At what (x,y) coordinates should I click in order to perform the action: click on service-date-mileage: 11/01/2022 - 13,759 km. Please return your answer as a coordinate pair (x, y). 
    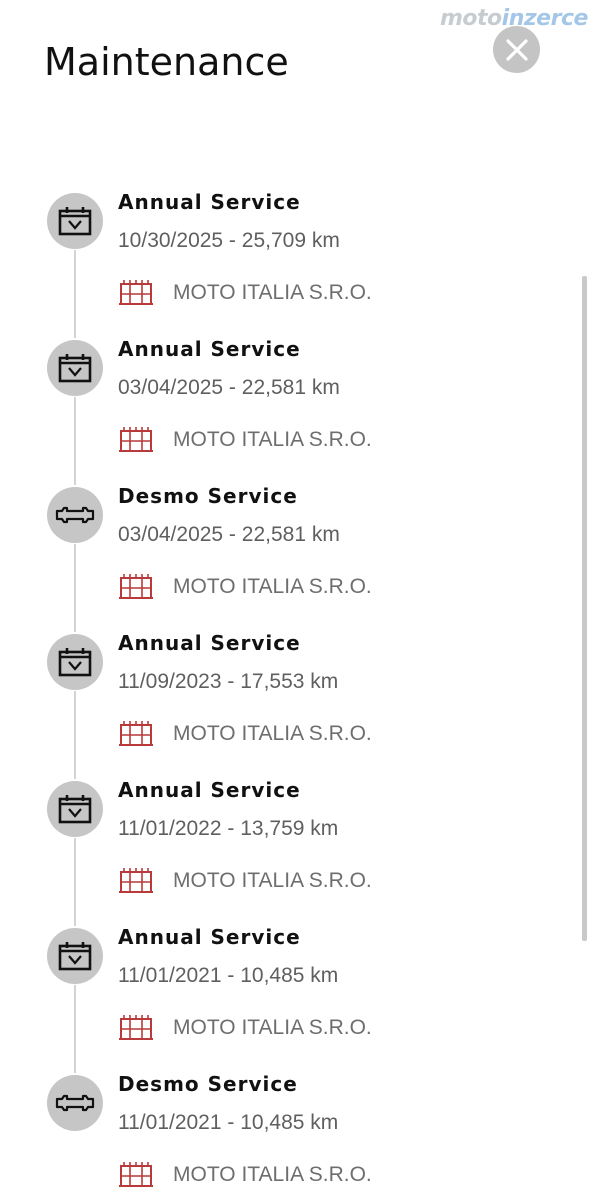
    Looking at the image, I should click on (228, 828).